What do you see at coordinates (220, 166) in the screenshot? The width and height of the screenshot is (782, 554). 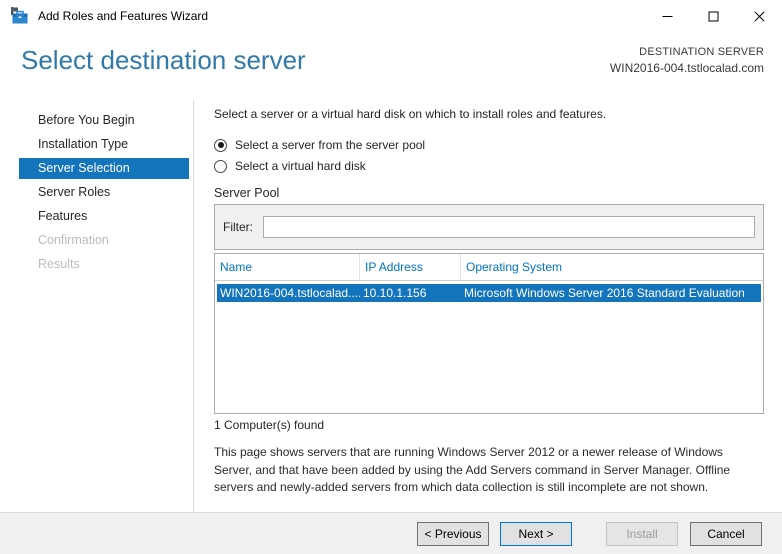 I see `radio-unselected-icon` at bounding box center [220, 166].